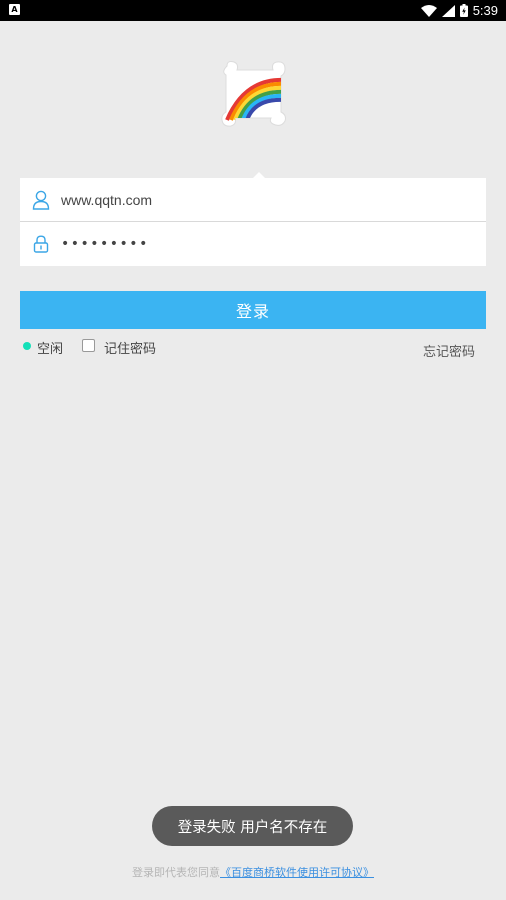  What do you see at coordinates (253, 244) in the screenshot?
I see `password-row: •••••••••` at bounding box center [253, 244].